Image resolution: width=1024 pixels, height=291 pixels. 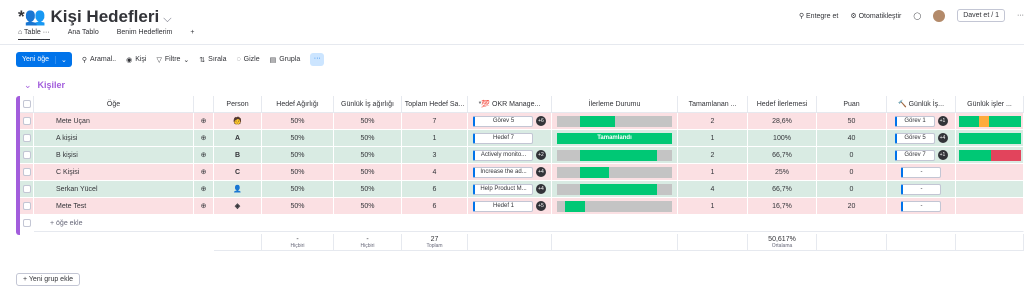 I want to click on column-header: Person, so click(x=238, y=104).